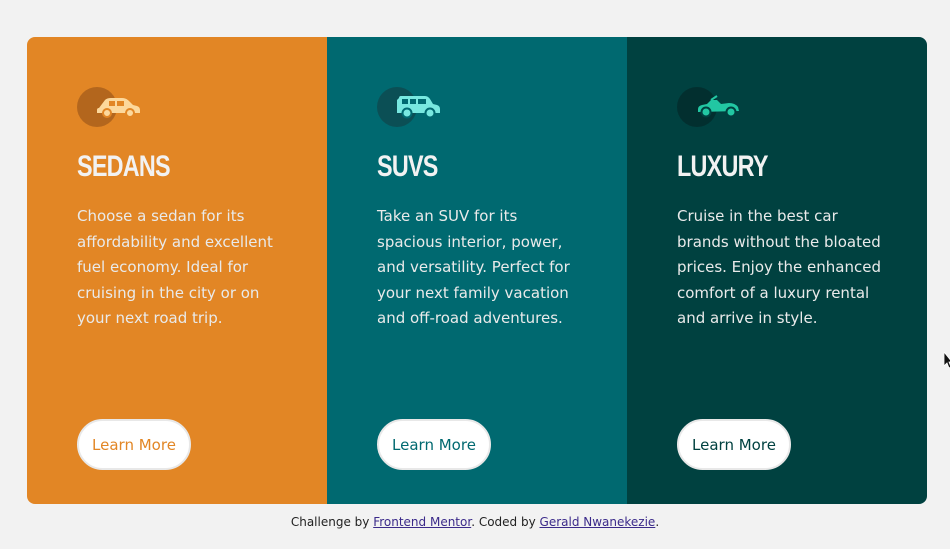 This screenshot has width=950, height=549. Describe the element at coordinates (412, 107) in the screenshot. I see `suv-car-icon` at that location.